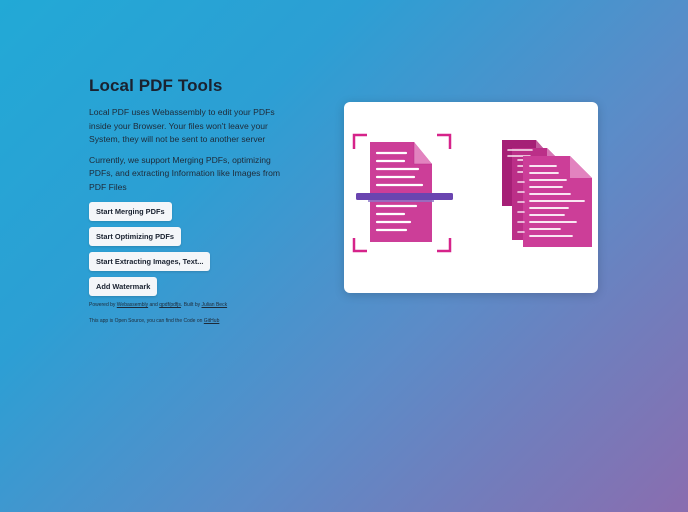  Describe the element at coordinates (135, 236) in the screenshot. I see `optimize-button: Start Optimizing PDFs` at that location.